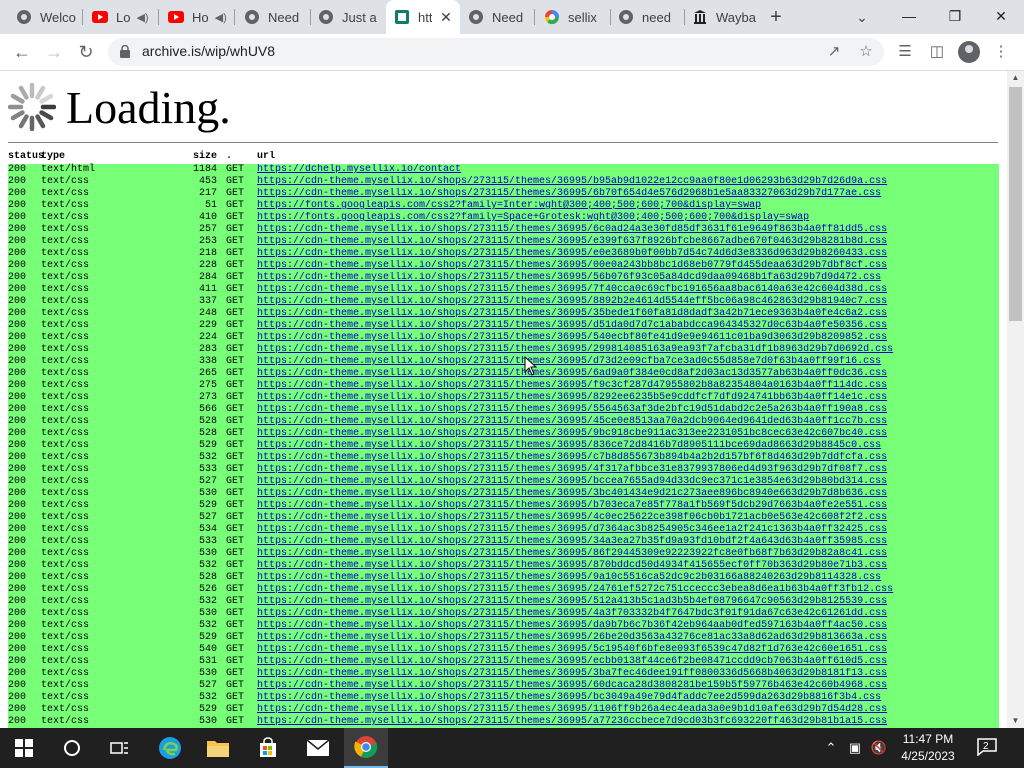 Image resolution: width=1024 pixels, height=768 pixels. Describe the element at coordinates (834, 52) in the screenshot. I see `share-icon: ↗` at that location.